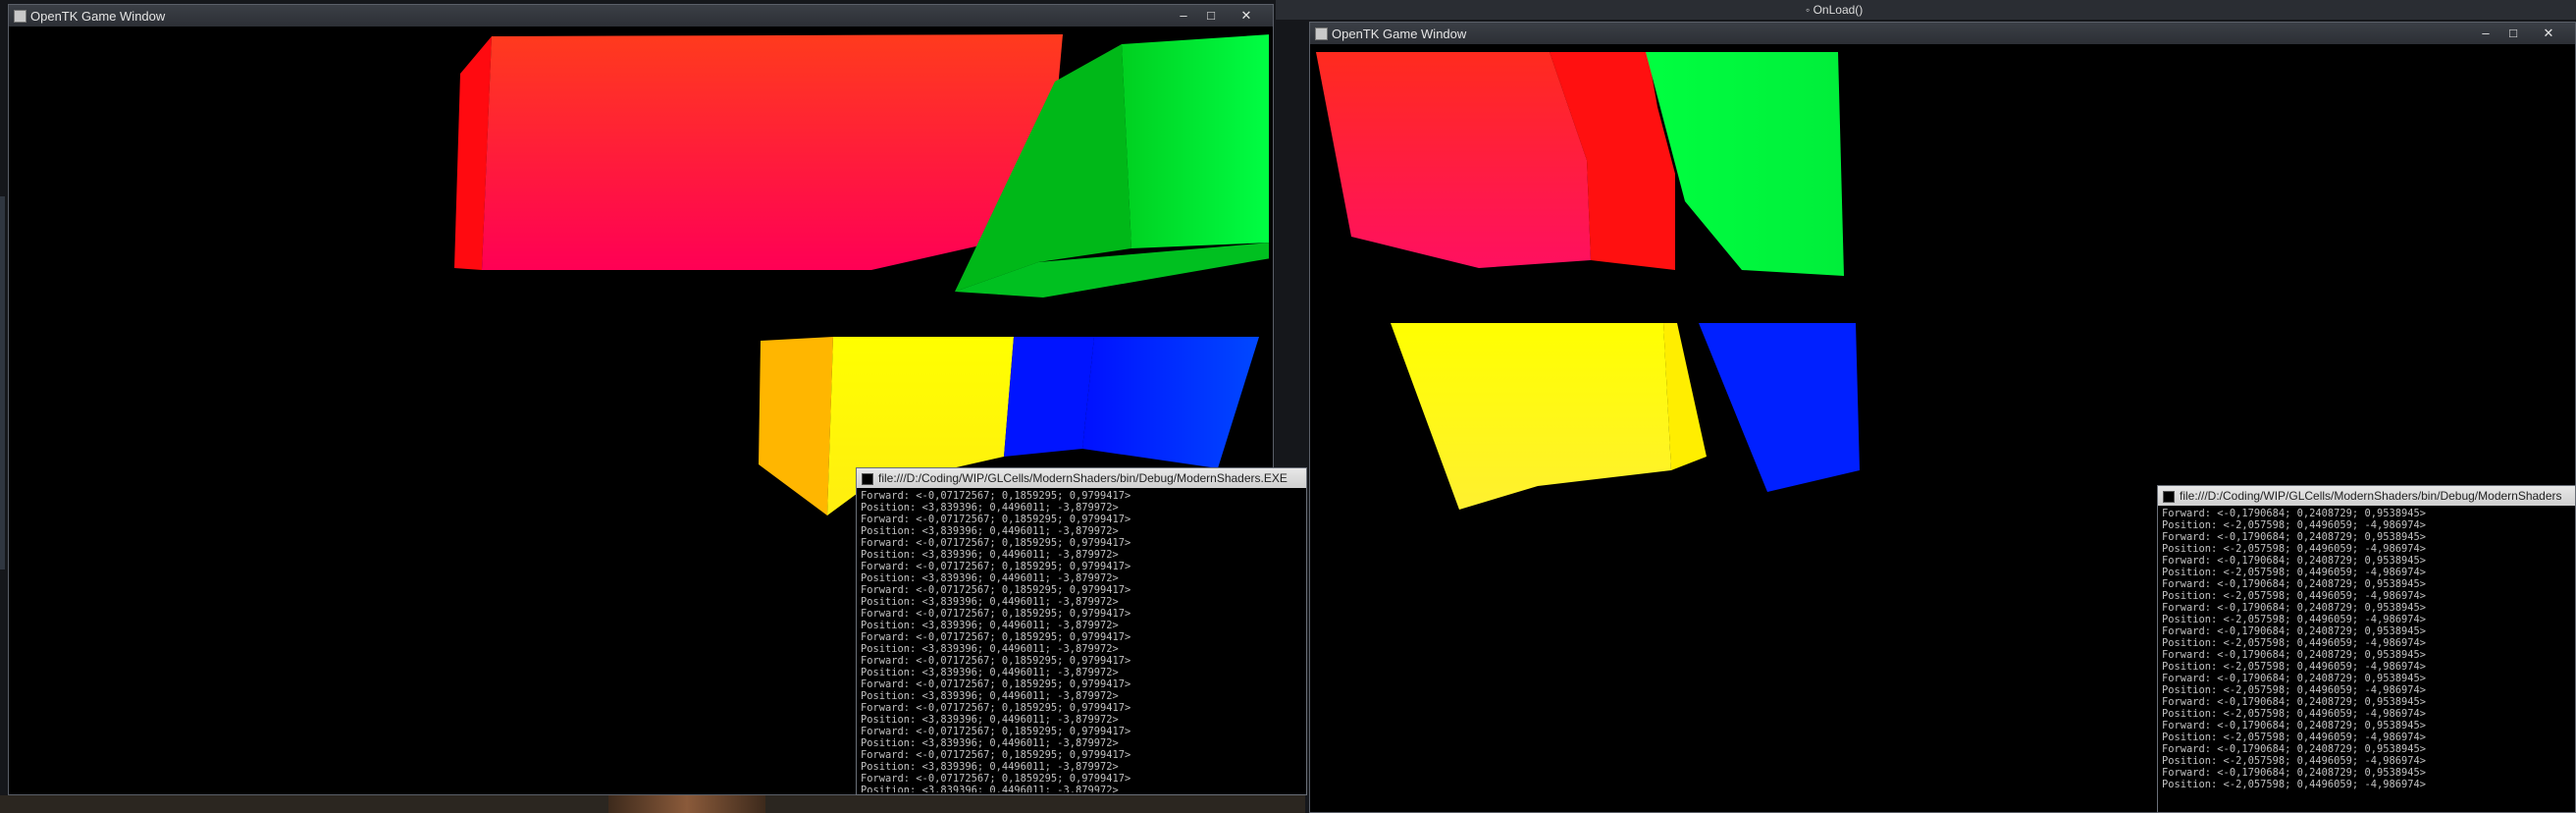 The height and width of the screenshot is (813, 2576). I want to click on orange-cube-side, so click(796, 426).